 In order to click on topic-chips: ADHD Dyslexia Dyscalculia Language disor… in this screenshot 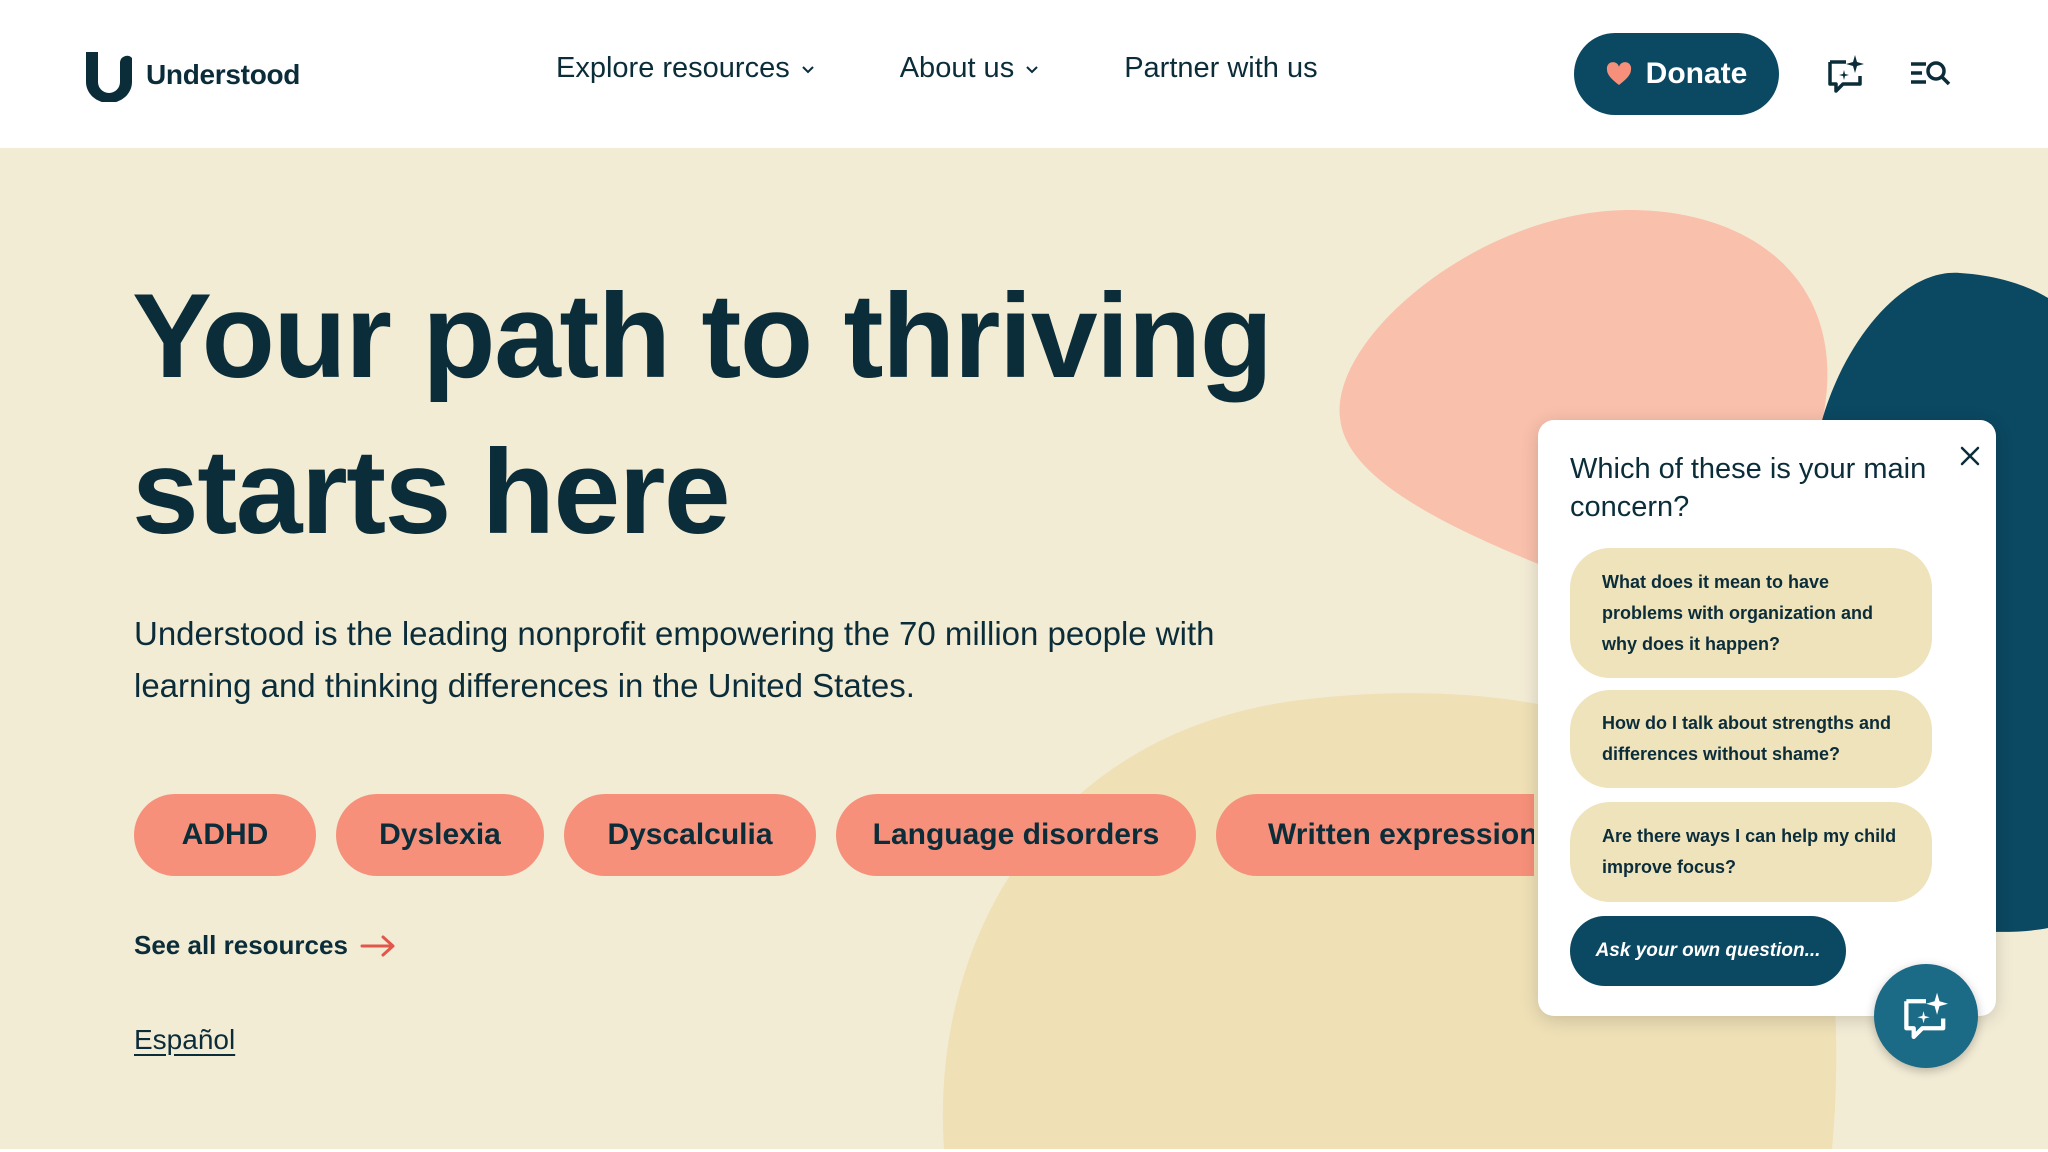, I will do `click(834, 836)`.